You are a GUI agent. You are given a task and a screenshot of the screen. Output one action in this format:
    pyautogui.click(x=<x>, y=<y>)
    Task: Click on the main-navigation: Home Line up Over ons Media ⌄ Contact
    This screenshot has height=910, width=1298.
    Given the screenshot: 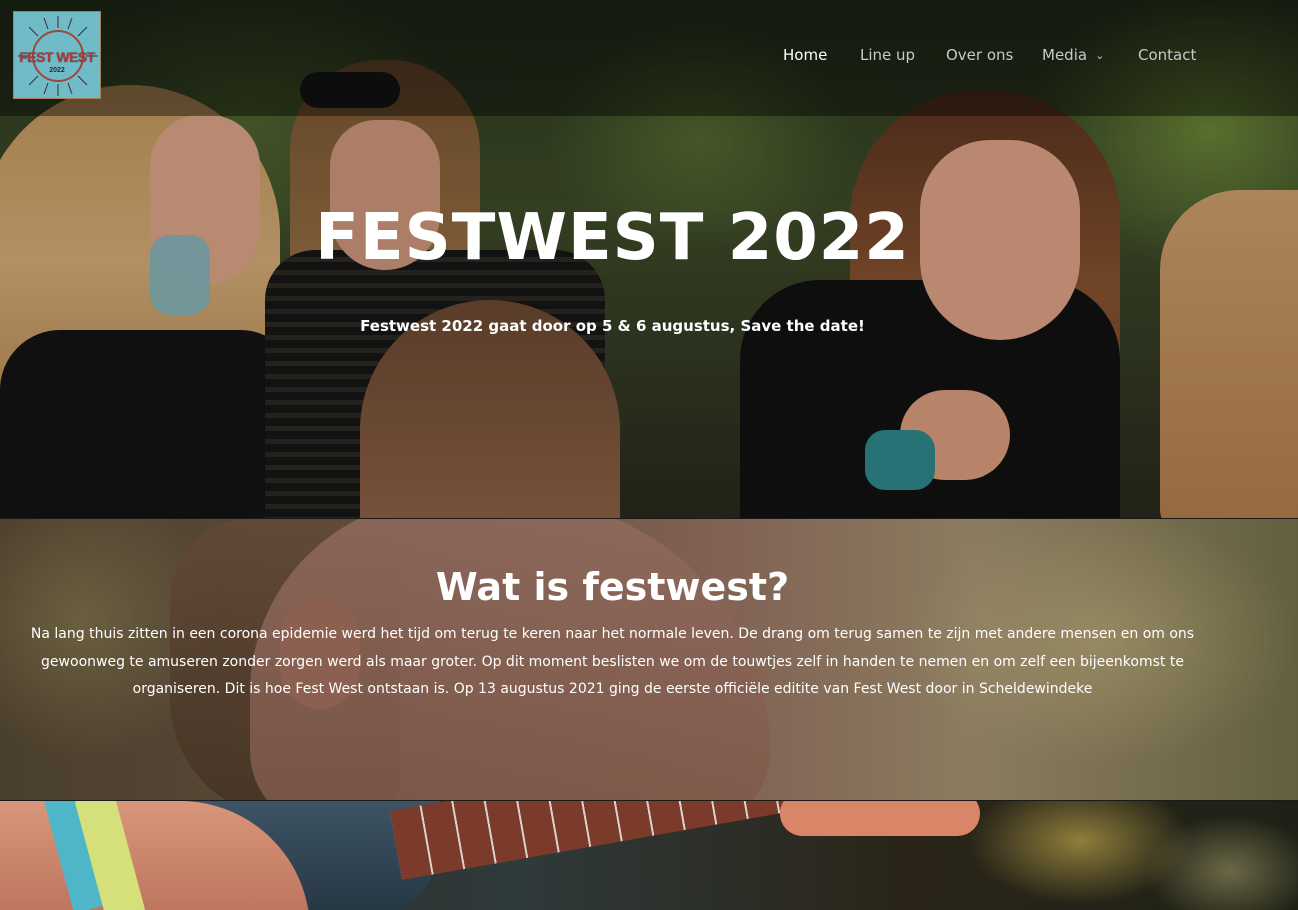 What is the action you would take?
    pyautogui.click(x=649, y=56)
    